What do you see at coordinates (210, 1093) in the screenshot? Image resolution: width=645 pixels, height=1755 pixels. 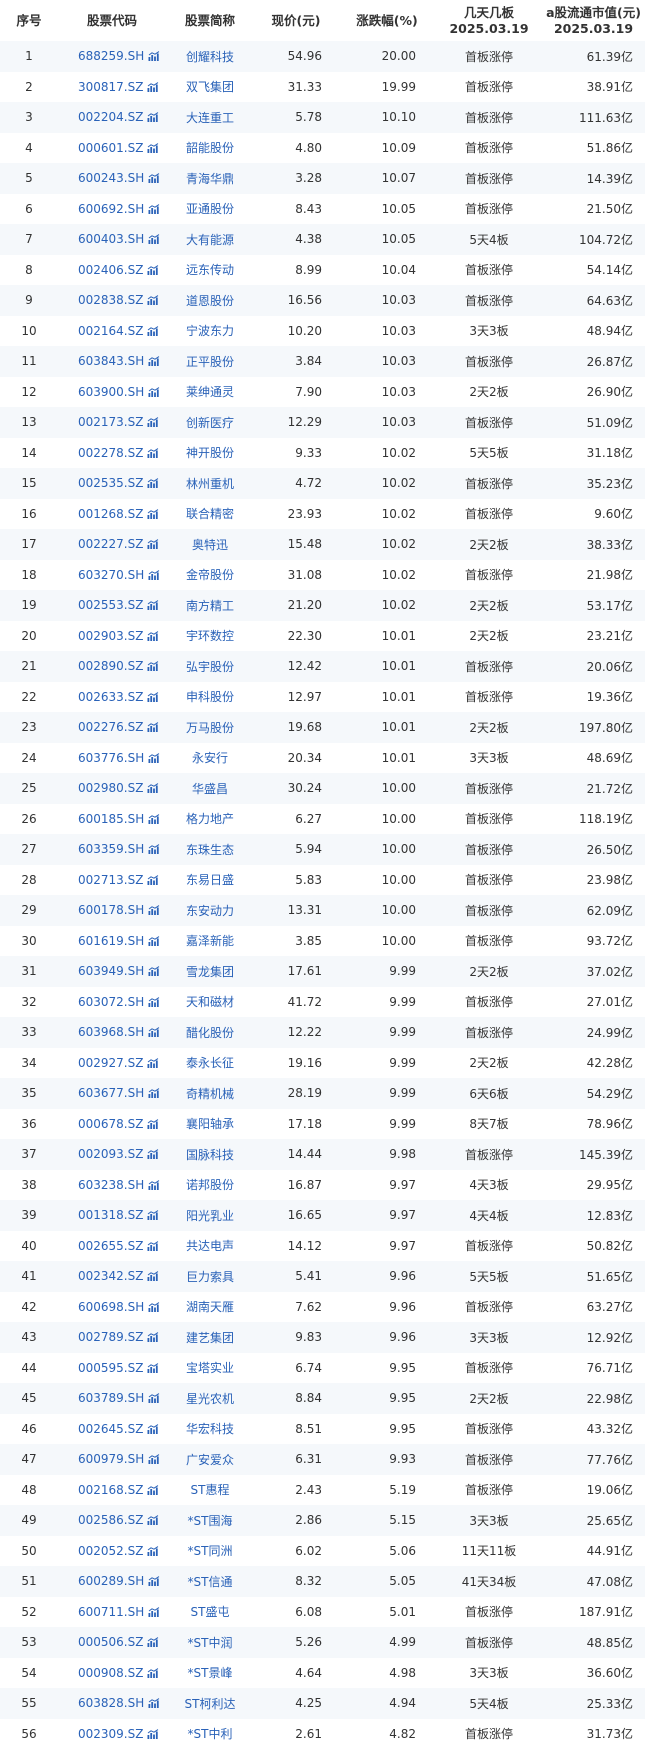 I see `stock-name-cell: 奇精机械` at bounding box center [210, 1093].